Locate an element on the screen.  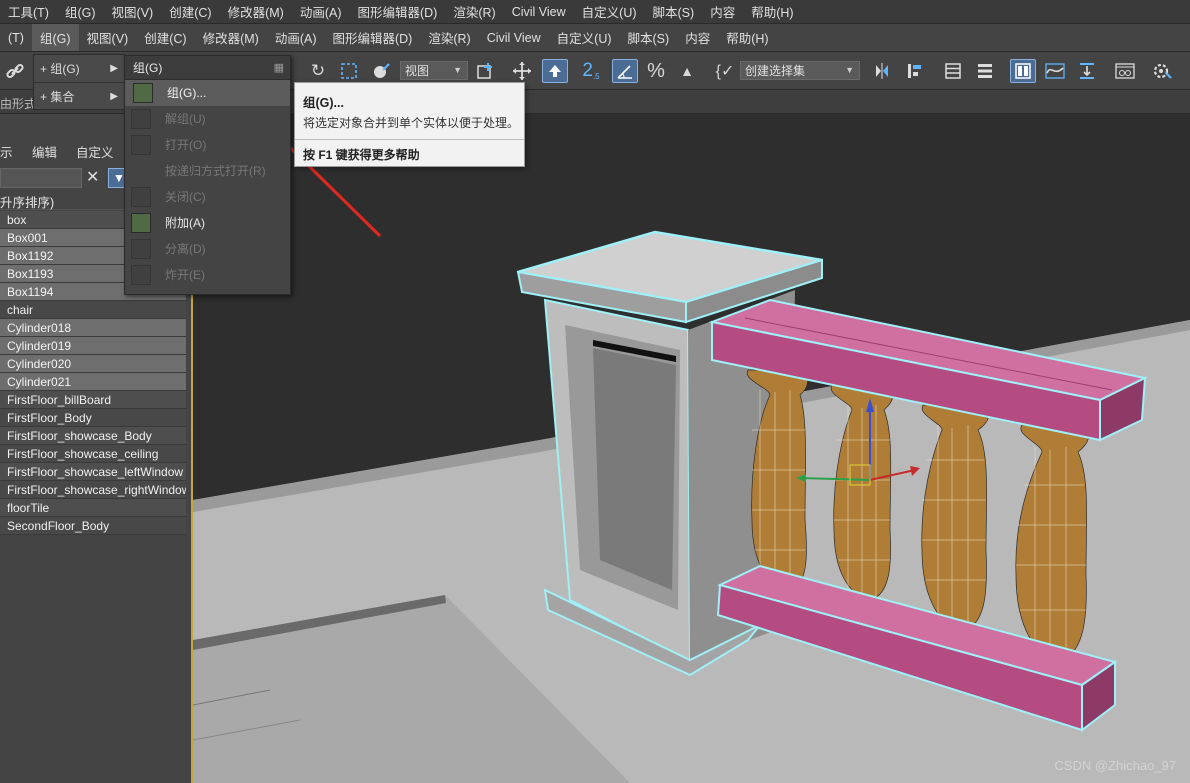
select-region-icon is located at coordinates (349, 71).